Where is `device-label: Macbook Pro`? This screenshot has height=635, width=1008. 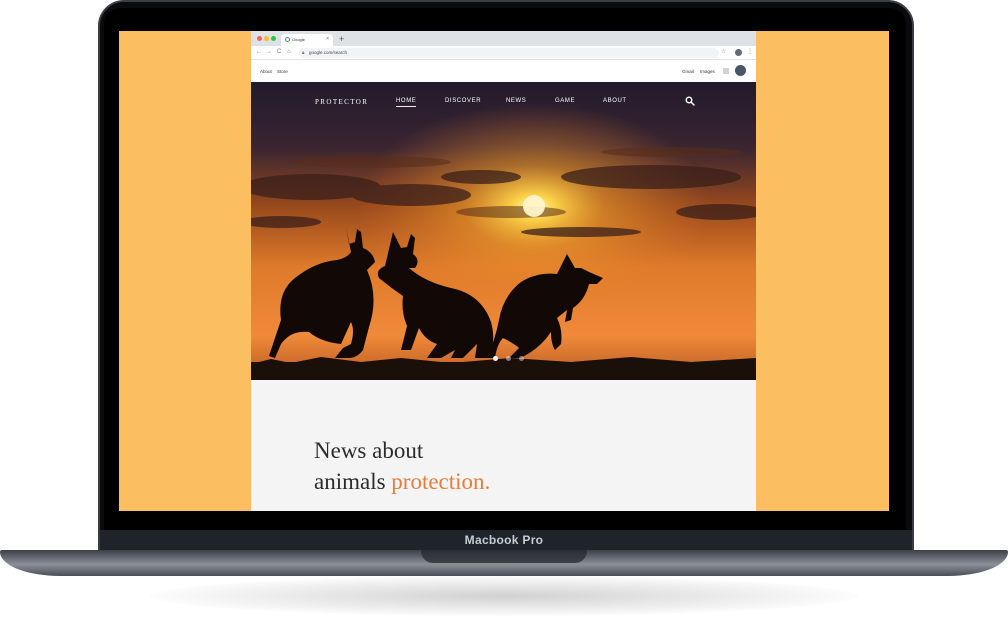
device-label: Macbook Pro is located at coordinates (504, 540).